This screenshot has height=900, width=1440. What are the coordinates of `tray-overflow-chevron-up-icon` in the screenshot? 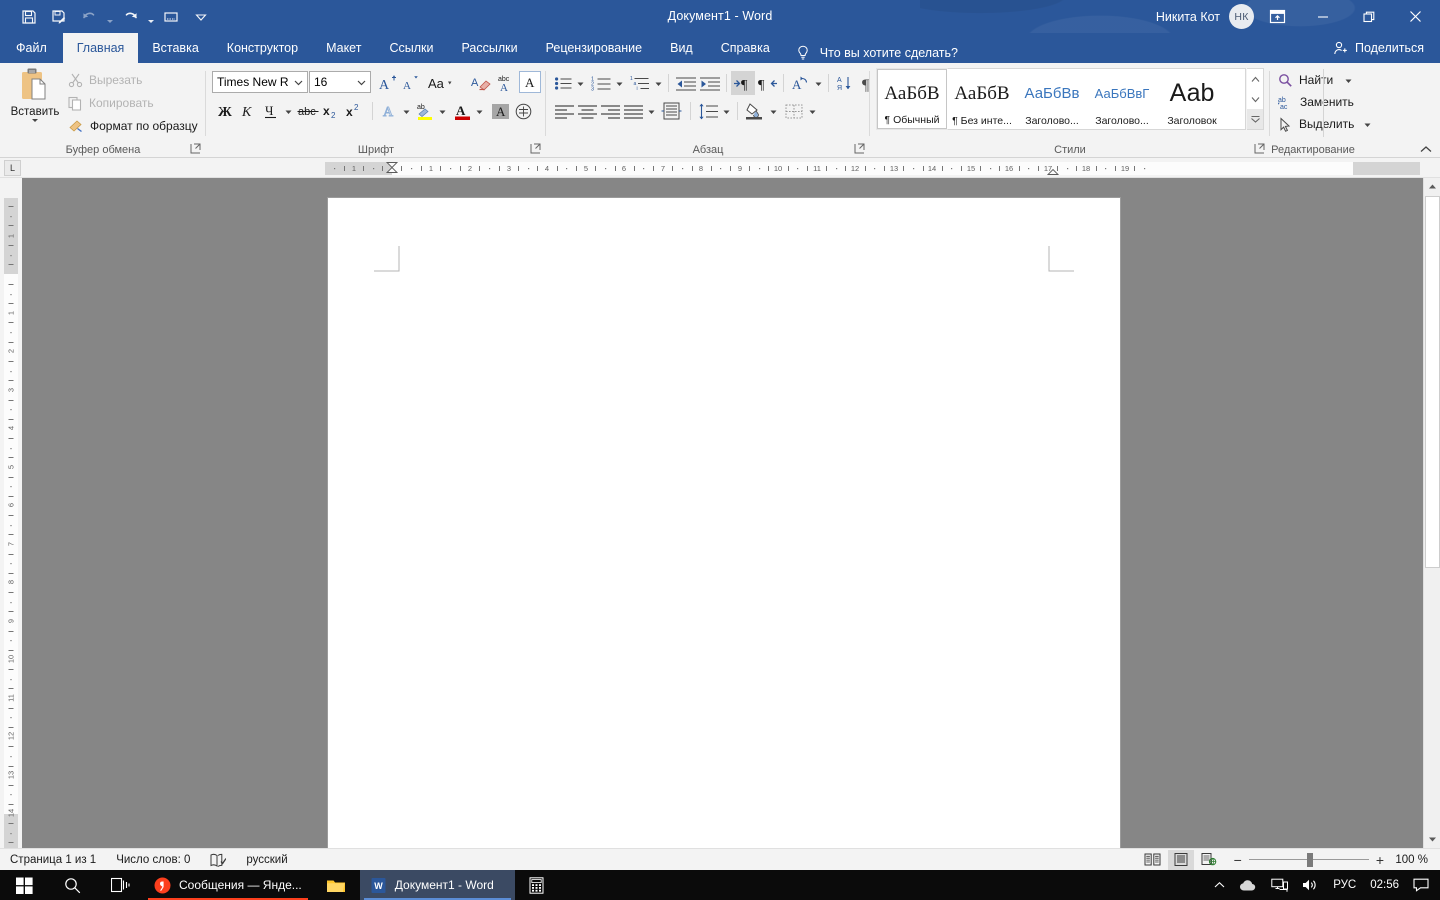 It's located at (1219, 885).